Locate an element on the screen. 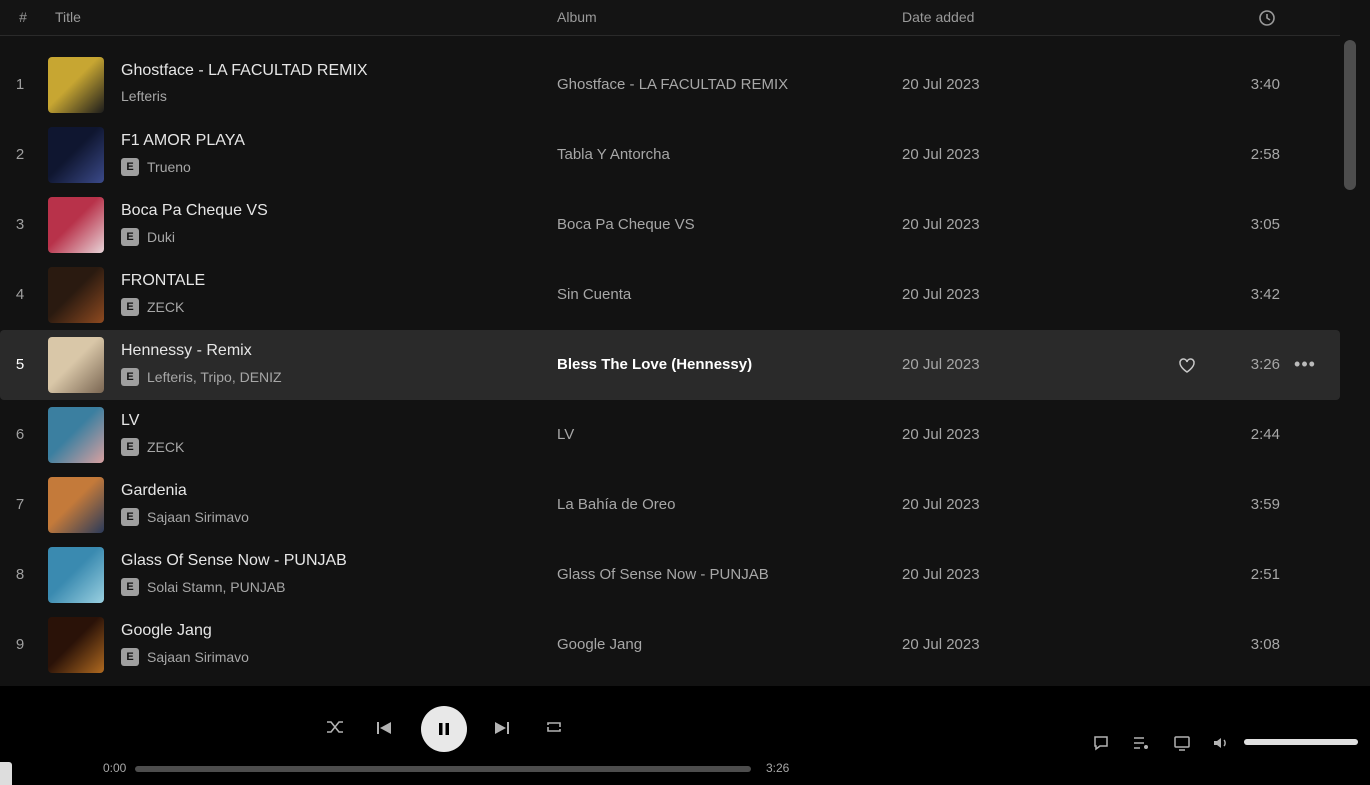 This screenshot has width=1370, height=785. date-added-column-header: Date added is located at coordinates (938, 17).